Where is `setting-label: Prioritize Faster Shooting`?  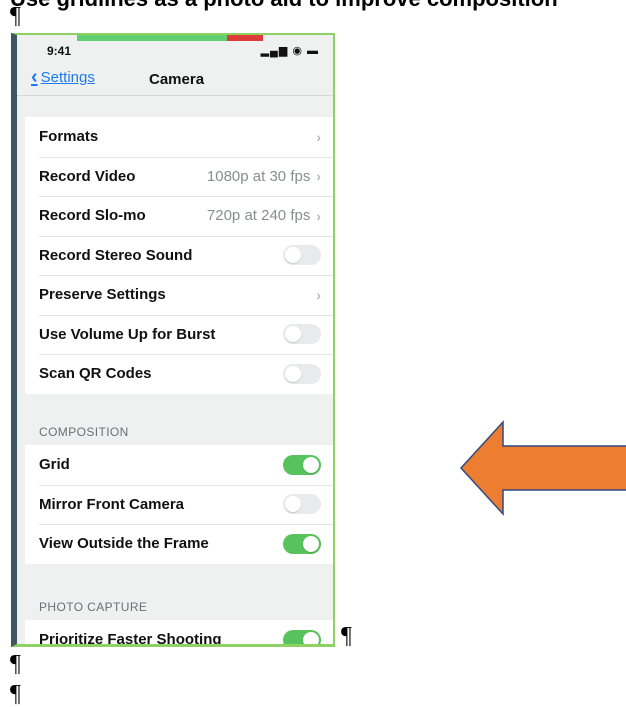 setting-label: Prioritize Faster Shooting is located at coordinates (130, 639).